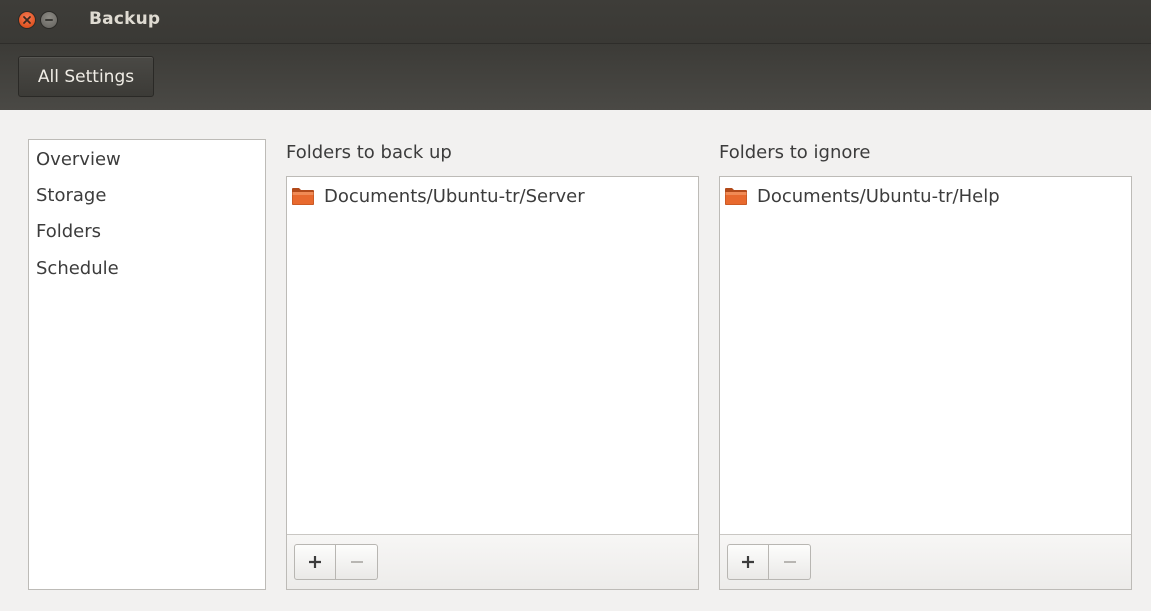 The width and height of the screenshot is (1151, 611). I want to click on folder-path: Documents/Ubuntu-tr/Server, so click(454, 196).